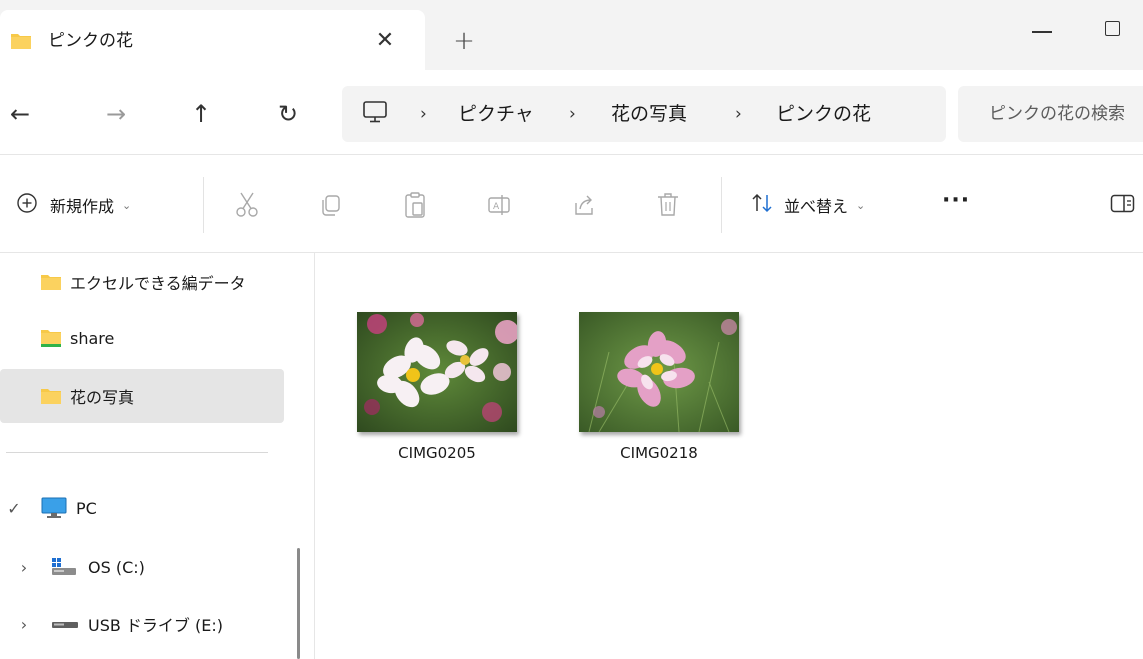 Image resolution: width=1143 pixels, height=659 pixels. I want to click on up-button: ↑, so click(201, 114).